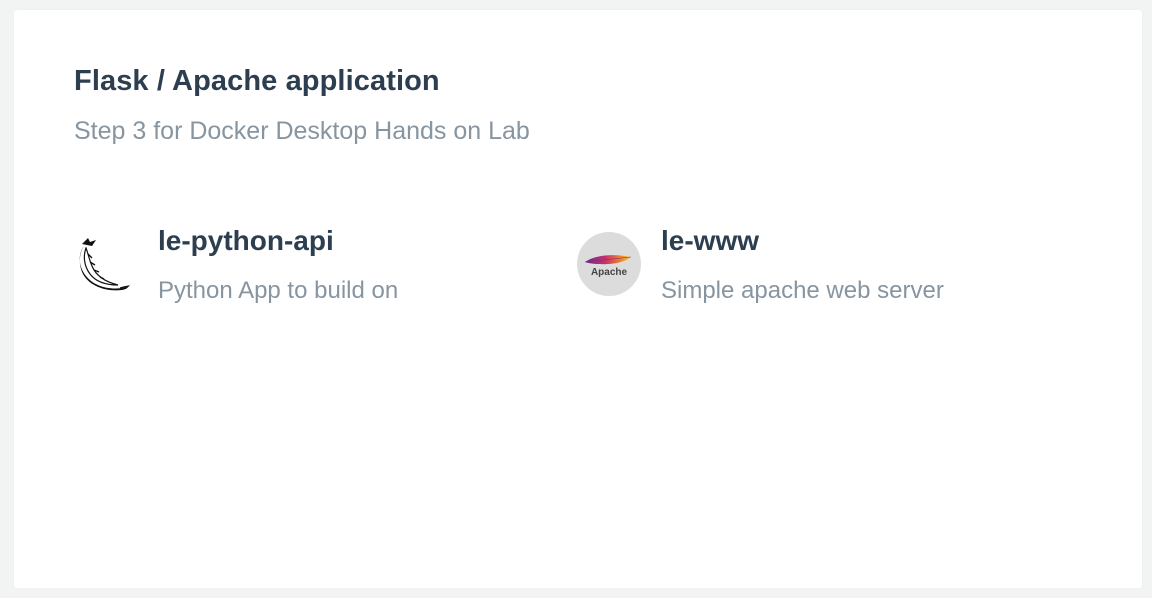 The image size is (1152, 598). Describe the element at coordinates (807, 270) in the screenshot. I see `service-le-www: Apache le-www Simple apache web server` at that location.